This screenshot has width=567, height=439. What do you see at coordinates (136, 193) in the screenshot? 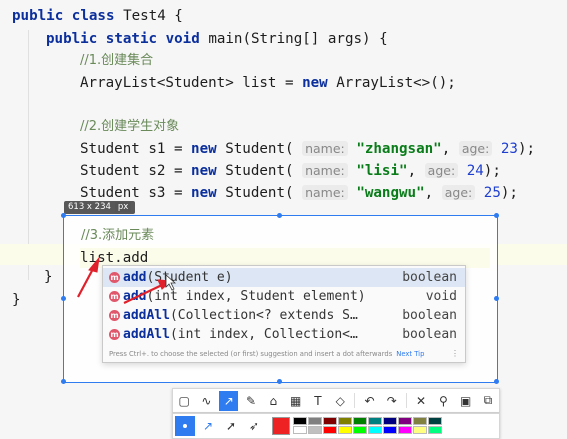
I see `code-text: Student s3 =` at bounding box center [136, 193].